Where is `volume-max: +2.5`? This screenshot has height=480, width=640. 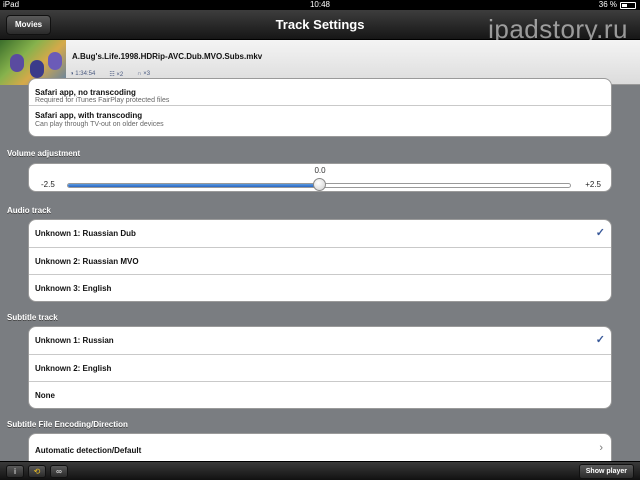
volume-max: +2.5 is located at coordinates (593, 184).